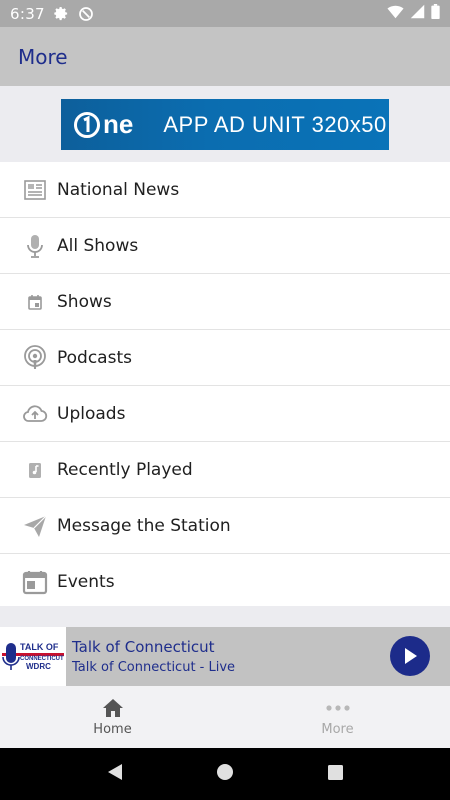 This screenshot has width=450, height=800. I want to click on microphone-icon, so click(35, 246).